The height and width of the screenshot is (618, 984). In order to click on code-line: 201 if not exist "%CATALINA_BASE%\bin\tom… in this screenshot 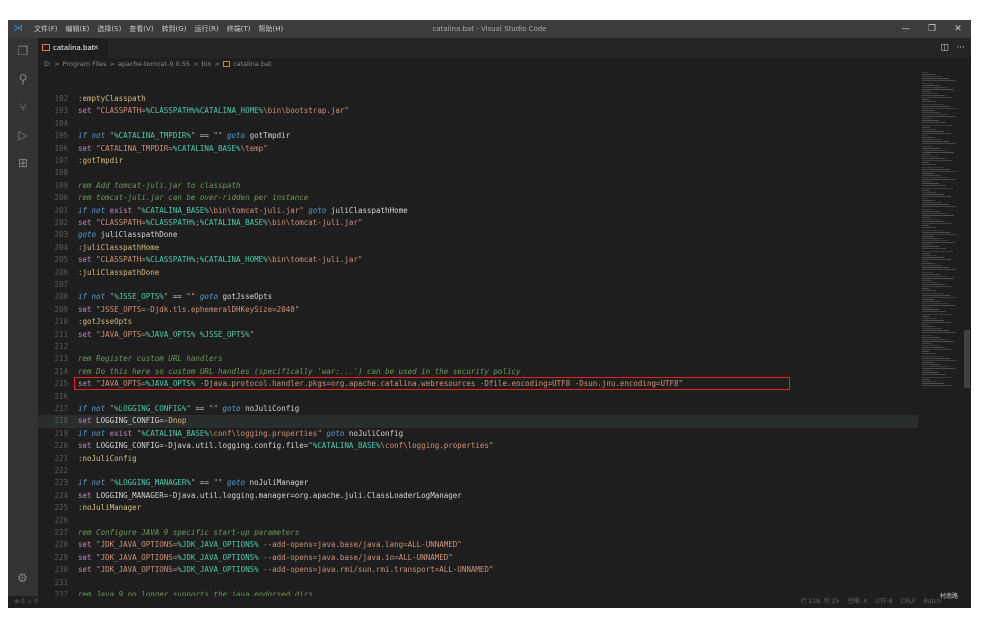, I will do `click(478, 211)`.